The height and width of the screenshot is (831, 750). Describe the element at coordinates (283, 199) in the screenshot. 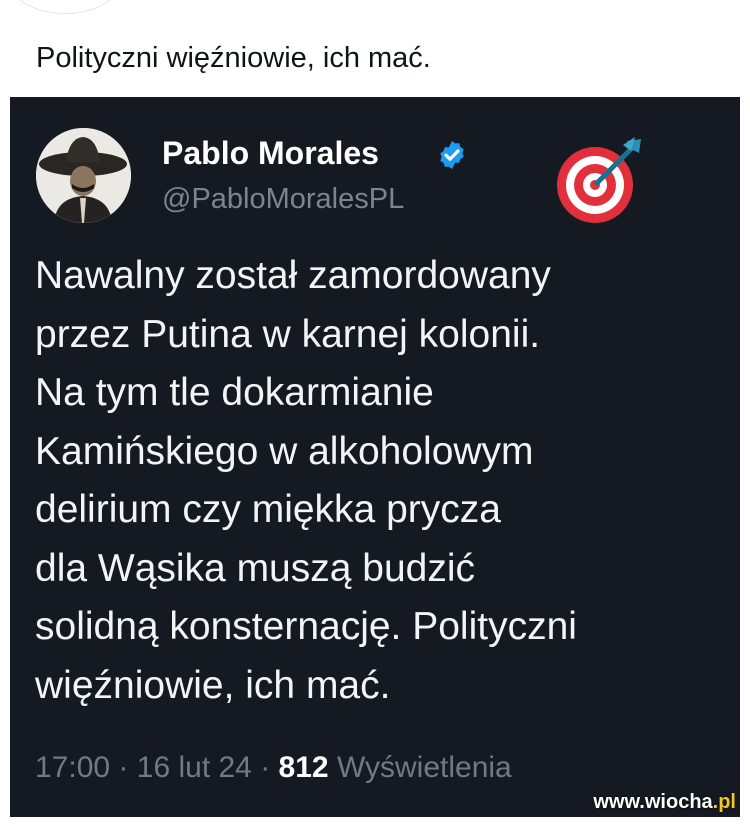

I see `author-handle: @PabloMoralesPL` at that location.